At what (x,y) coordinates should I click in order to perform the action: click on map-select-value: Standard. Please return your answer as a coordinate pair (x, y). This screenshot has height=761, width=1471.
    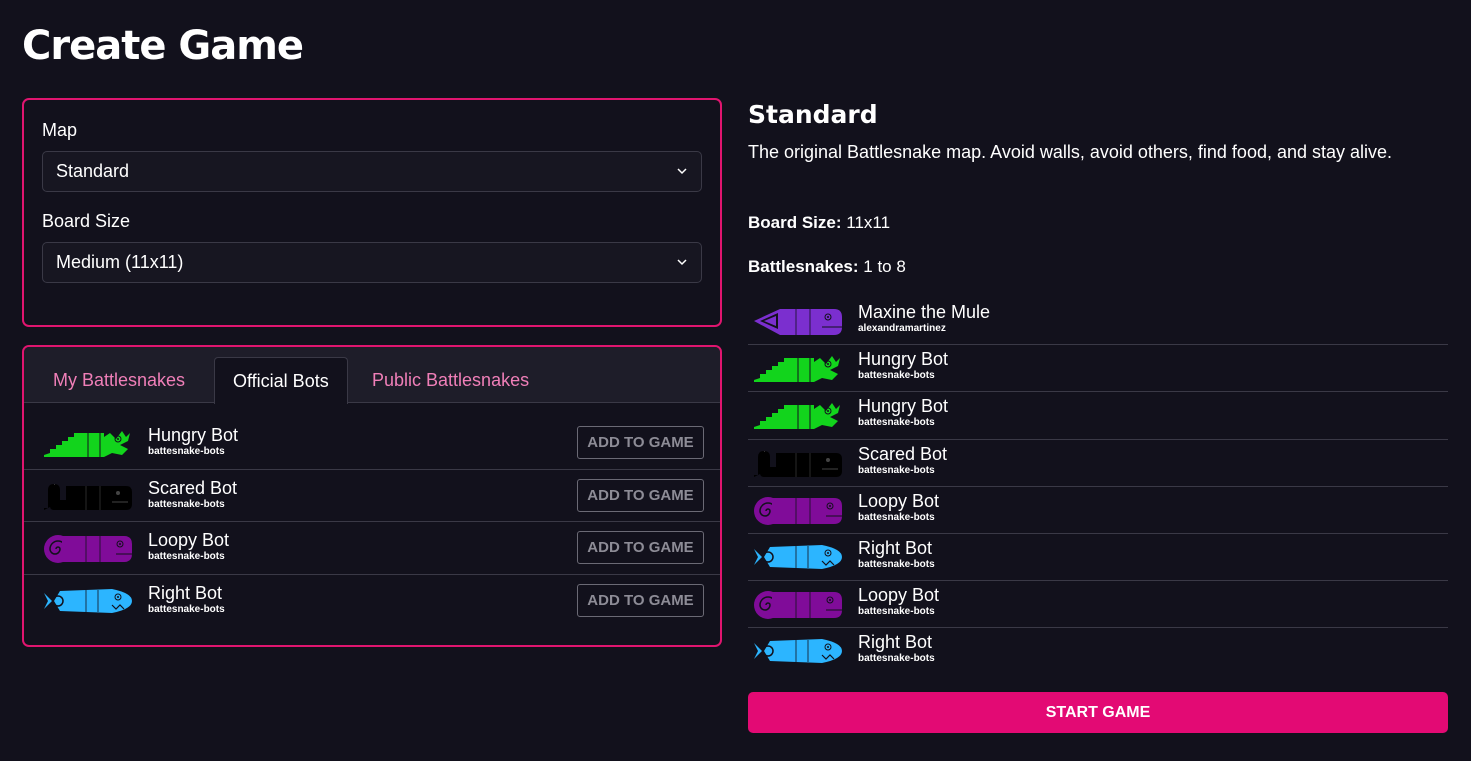
    Looking at the image, I should click on (93, 171).